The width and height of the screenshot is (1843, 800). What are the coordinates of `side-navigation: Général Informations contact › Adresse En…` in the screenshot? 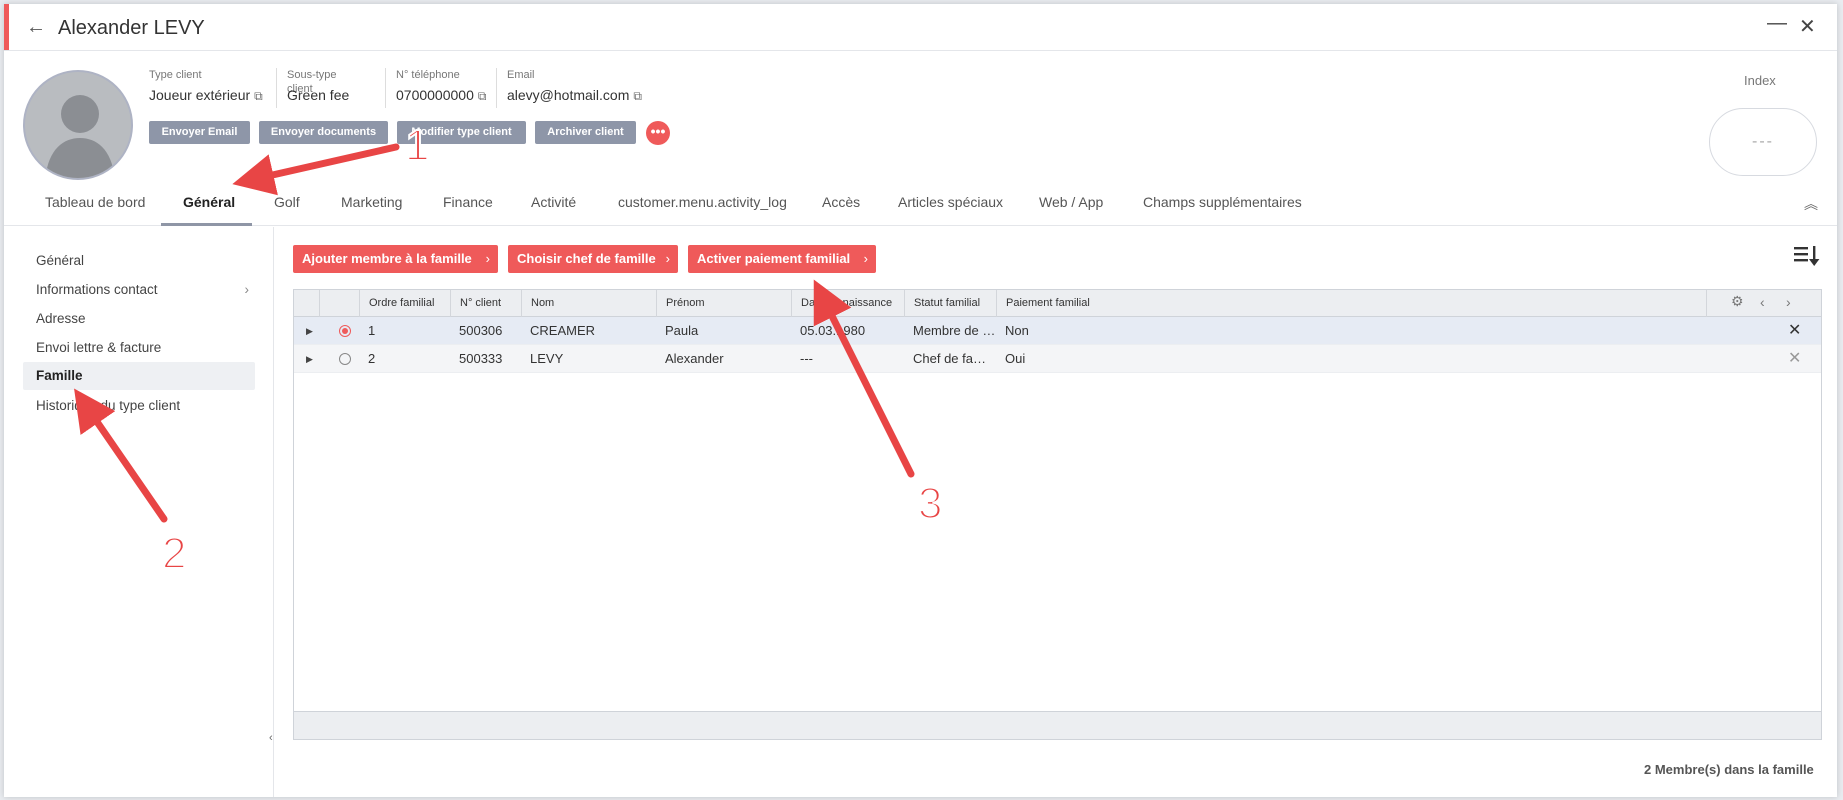 It's located at (139, 512).